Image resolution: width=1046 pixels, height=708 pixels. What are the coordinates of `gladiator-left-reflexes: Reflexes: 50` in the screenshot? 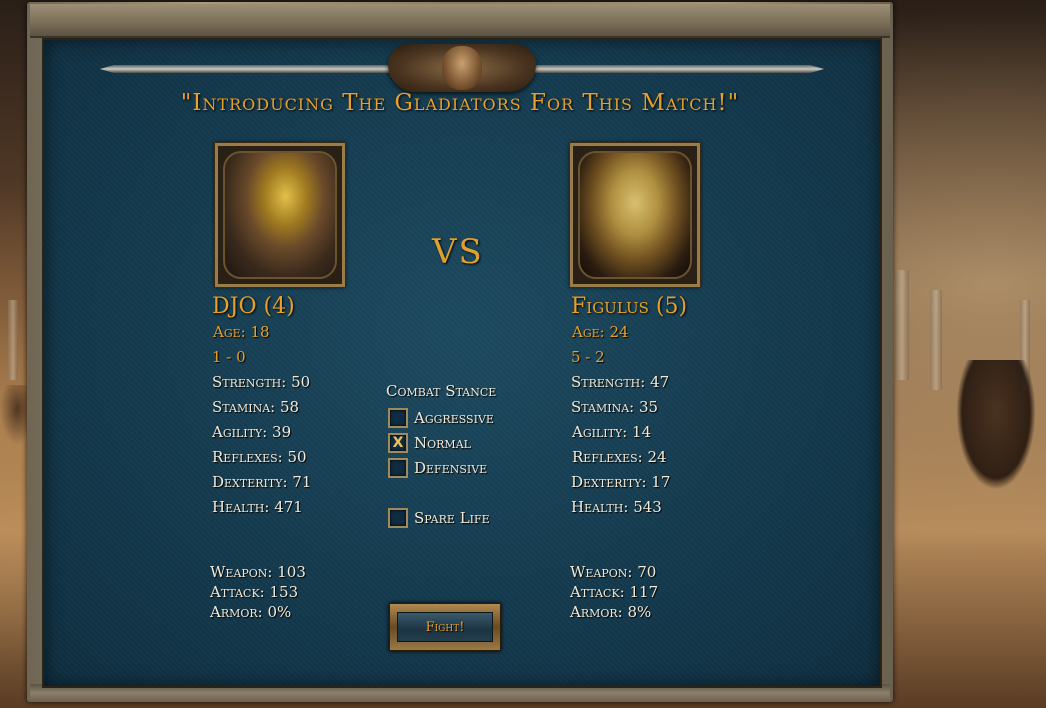 It's located at (259, 457).